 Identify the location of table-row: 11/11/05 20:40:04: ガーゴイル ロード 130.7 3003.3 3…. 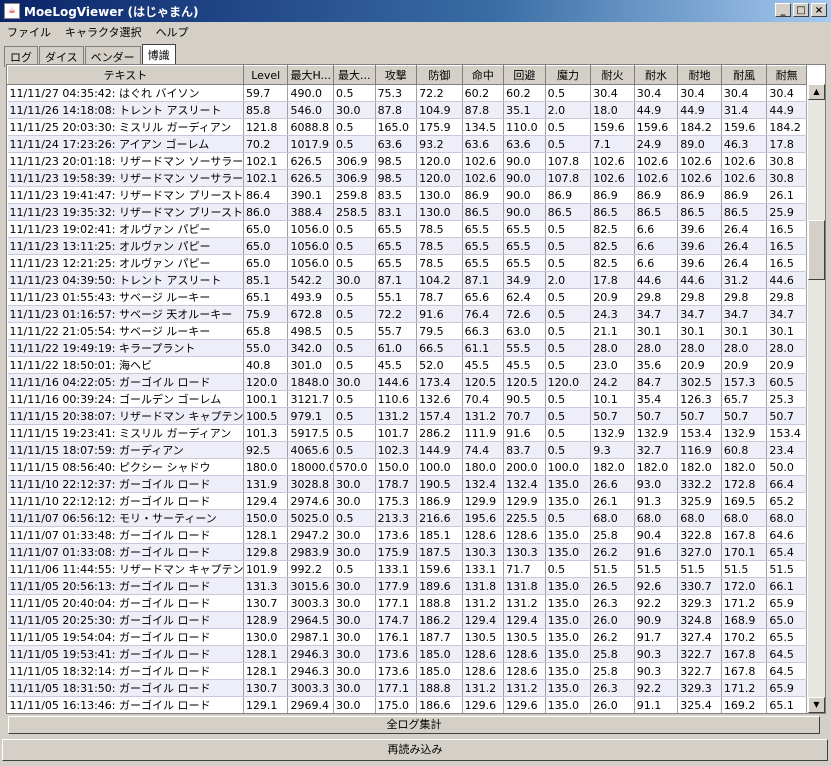
(407, 603).